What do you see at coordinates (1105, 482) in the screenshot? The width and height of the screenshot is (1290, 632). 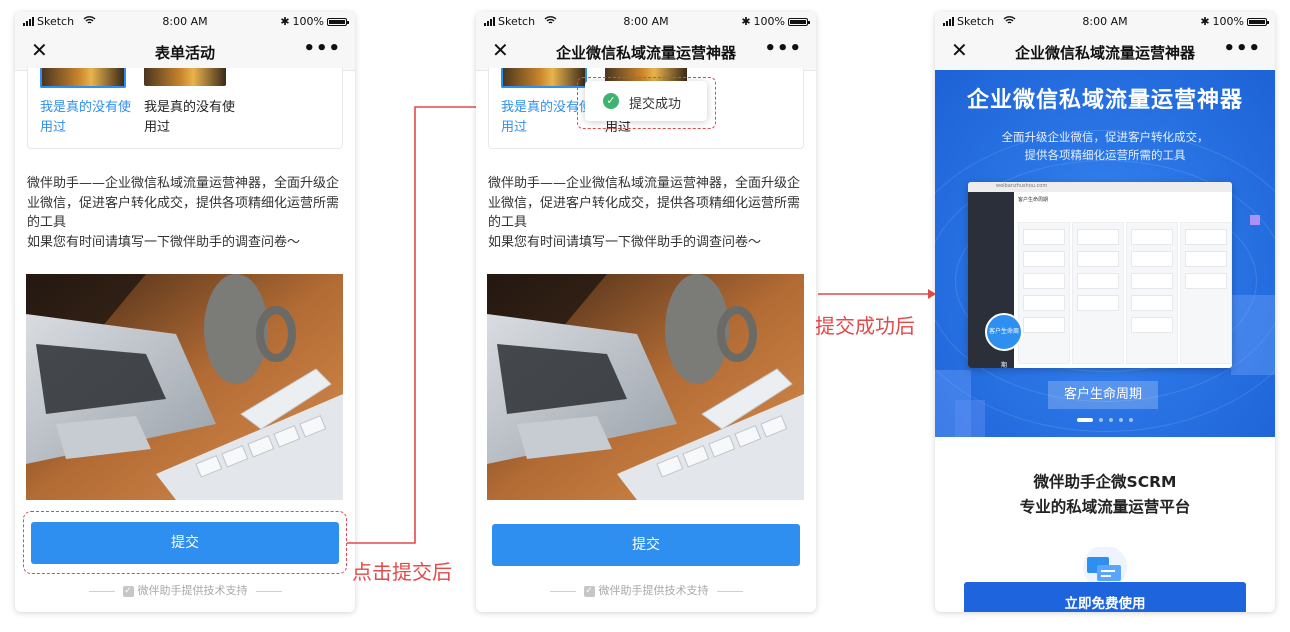 I see `product-name: 微伴助手企微SCRM` at bounding box center [1105, 482].